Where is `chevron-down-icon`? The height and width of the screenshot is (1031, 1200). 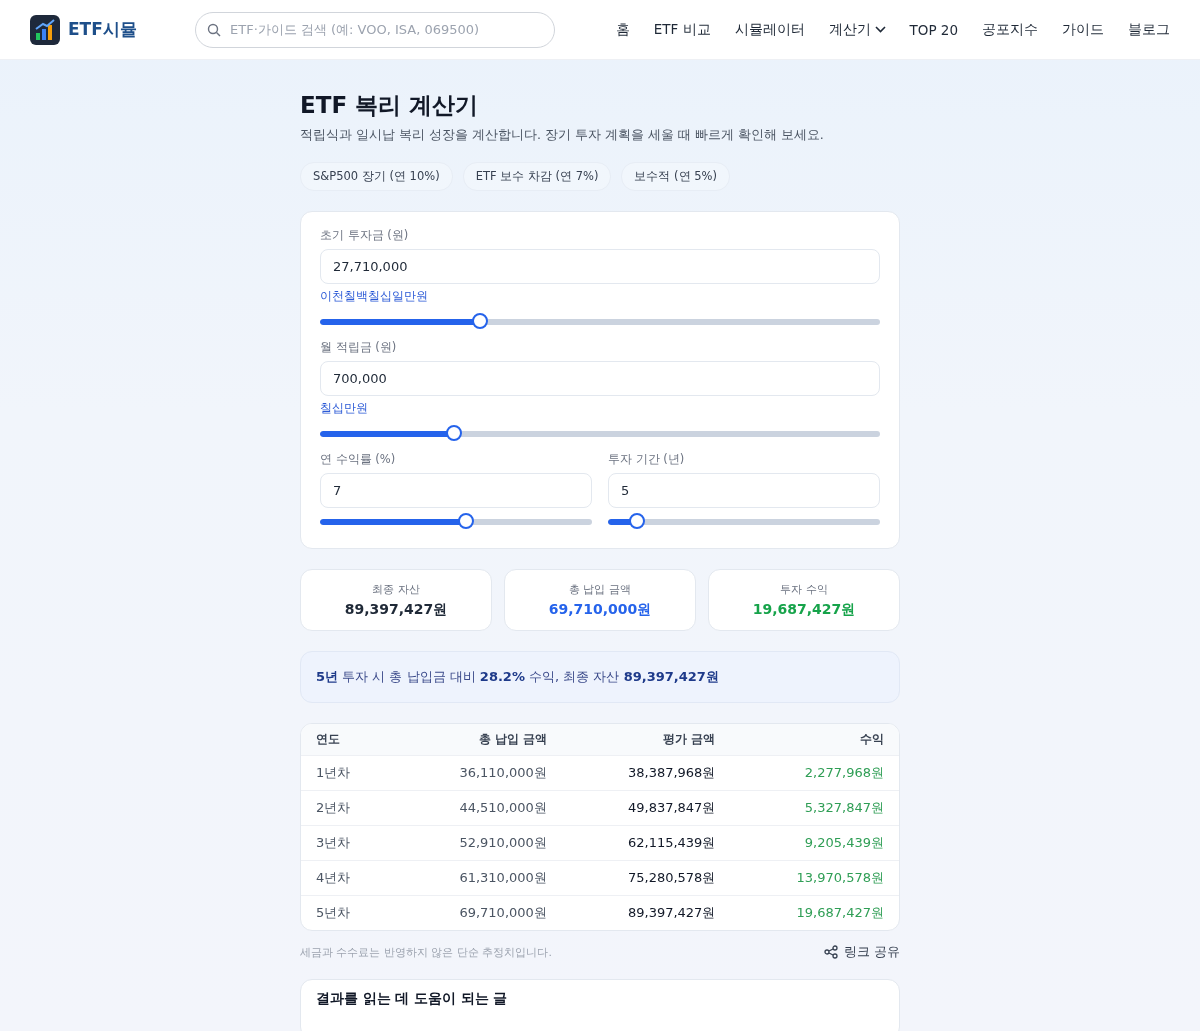 chevron-down-icon is located at coordinates (880, 29).